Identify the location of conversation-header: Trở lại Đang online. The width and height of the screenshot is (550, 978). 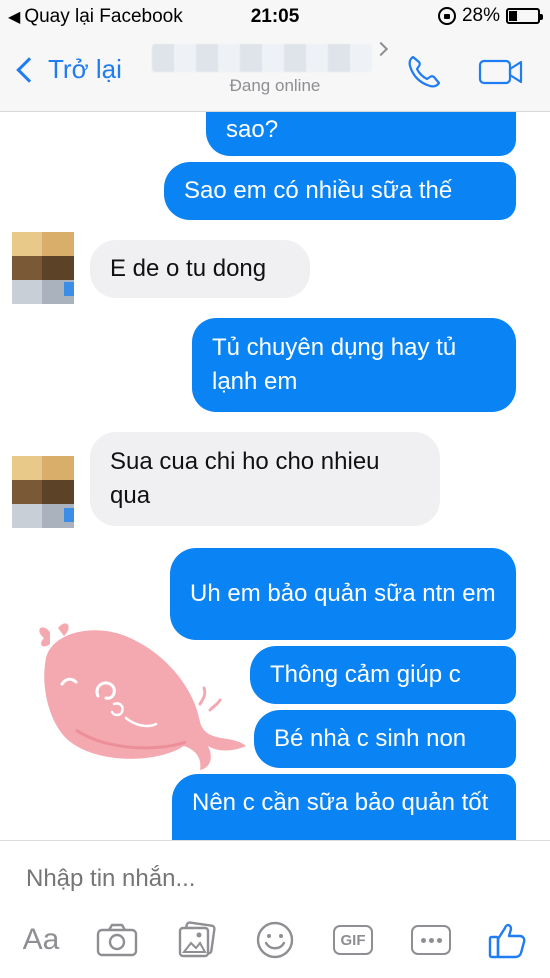
(275, 73).